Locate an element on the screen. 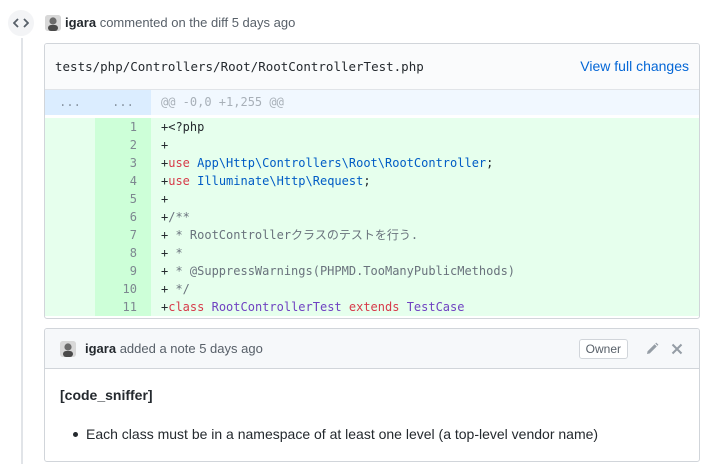  event-text: igara commented on the diff 5 days ago is located at coordinates (180, 23).